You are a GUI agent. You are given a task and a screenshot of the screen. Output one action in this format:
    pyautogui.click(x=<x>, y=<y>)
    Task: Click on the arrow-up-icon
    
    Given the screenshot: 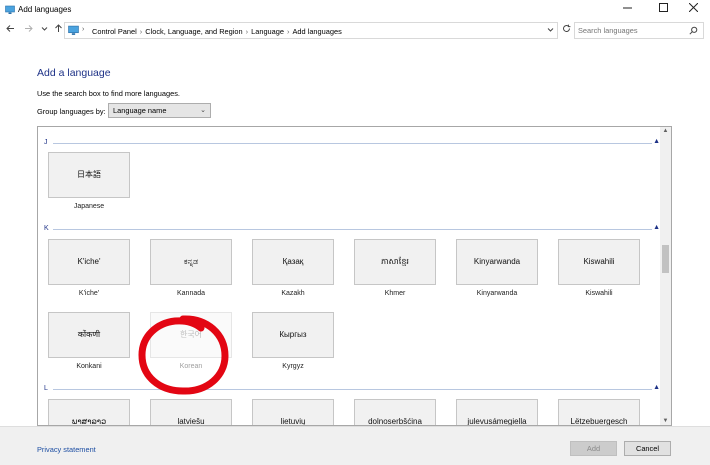 What is the action you would take?
    pyautogui.click(x=58, y=28)
    